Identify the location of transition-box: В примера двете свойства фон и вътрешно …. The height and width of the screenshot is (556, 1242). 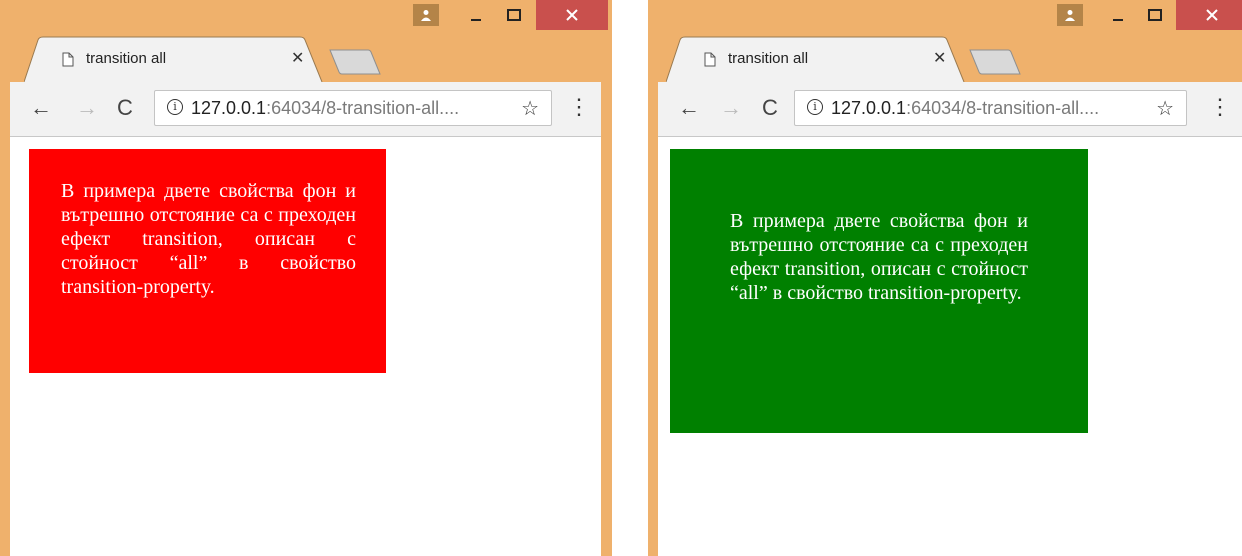
(207, 261).